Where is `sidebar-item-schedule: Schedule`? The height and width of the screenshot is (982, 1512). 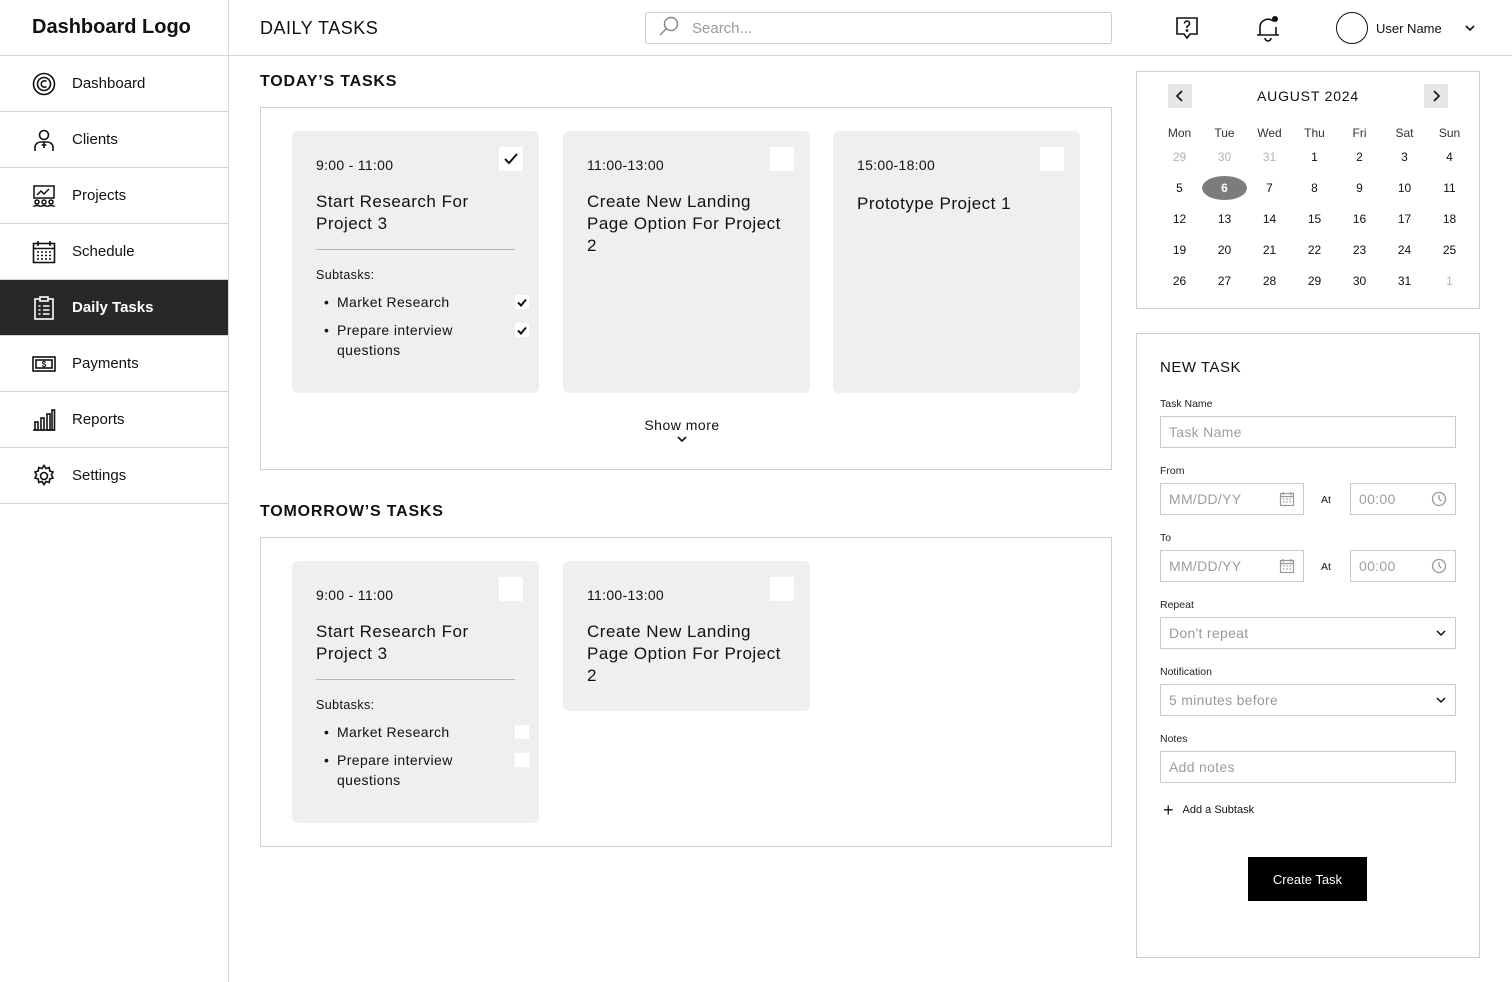
sidebar-item-schedule: Schedule is located at coordinates (114, 252).